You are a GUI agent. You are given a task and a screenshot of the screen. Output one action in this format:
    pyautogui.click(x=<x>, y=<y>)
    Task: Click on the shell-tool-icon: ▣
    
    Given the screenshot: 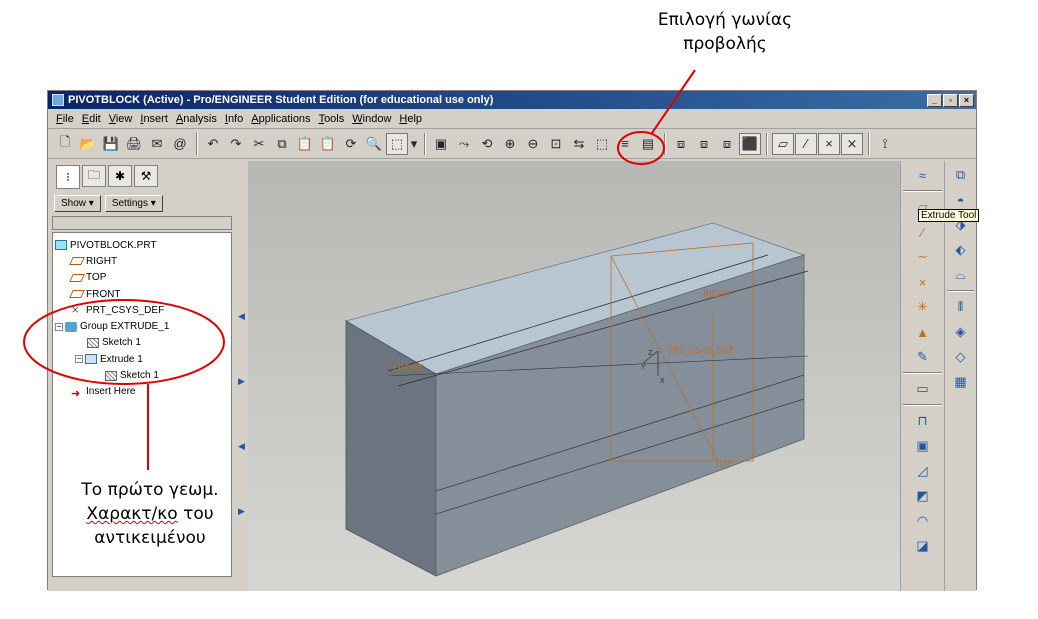 What is the action you would take?
    pyautogui.click(x=923, y=446)
    